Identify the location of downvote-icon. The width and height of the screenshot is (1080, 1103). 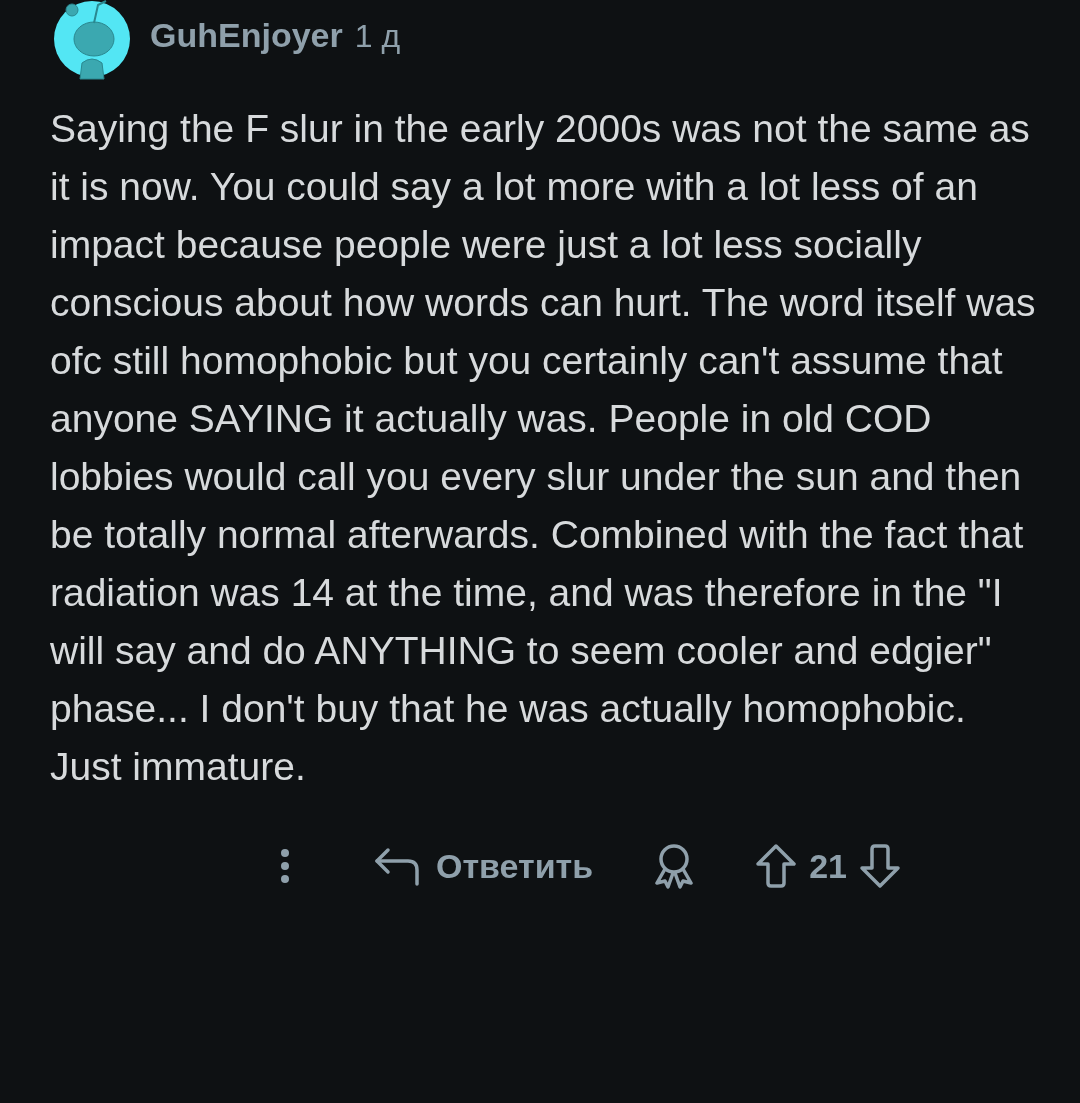
(879, 866).